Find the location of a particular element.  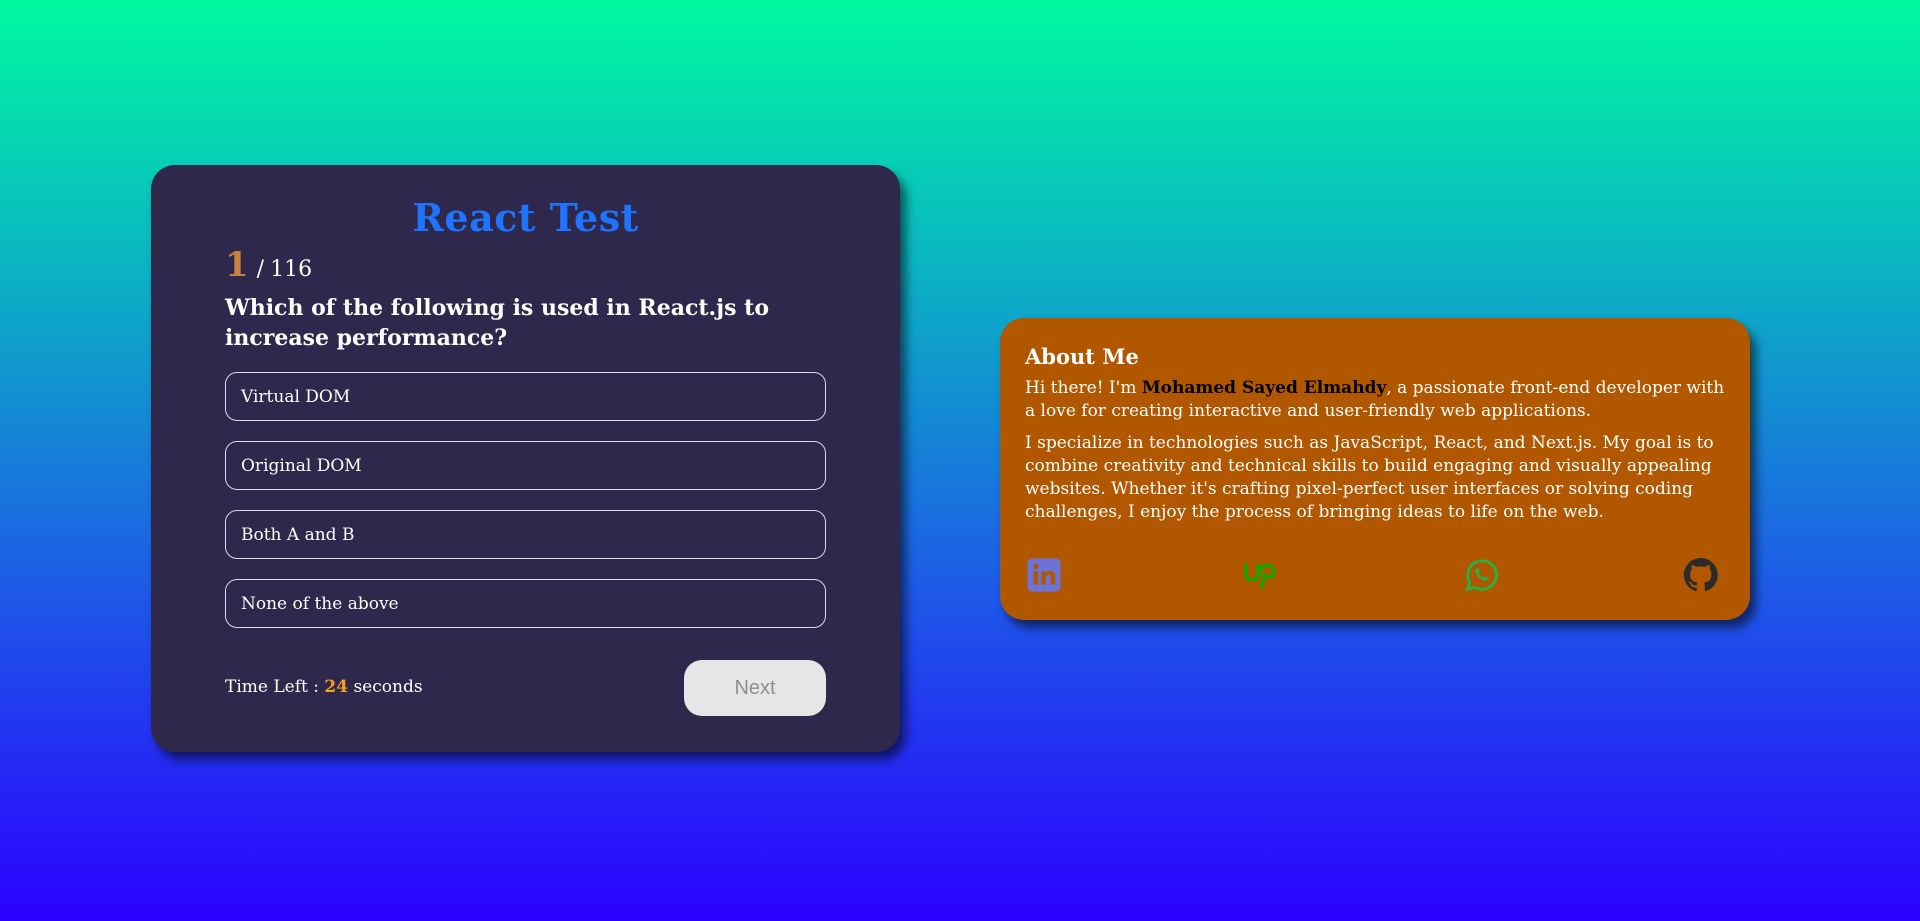

answer-option: None of the above is located at coordinates (525, 603).